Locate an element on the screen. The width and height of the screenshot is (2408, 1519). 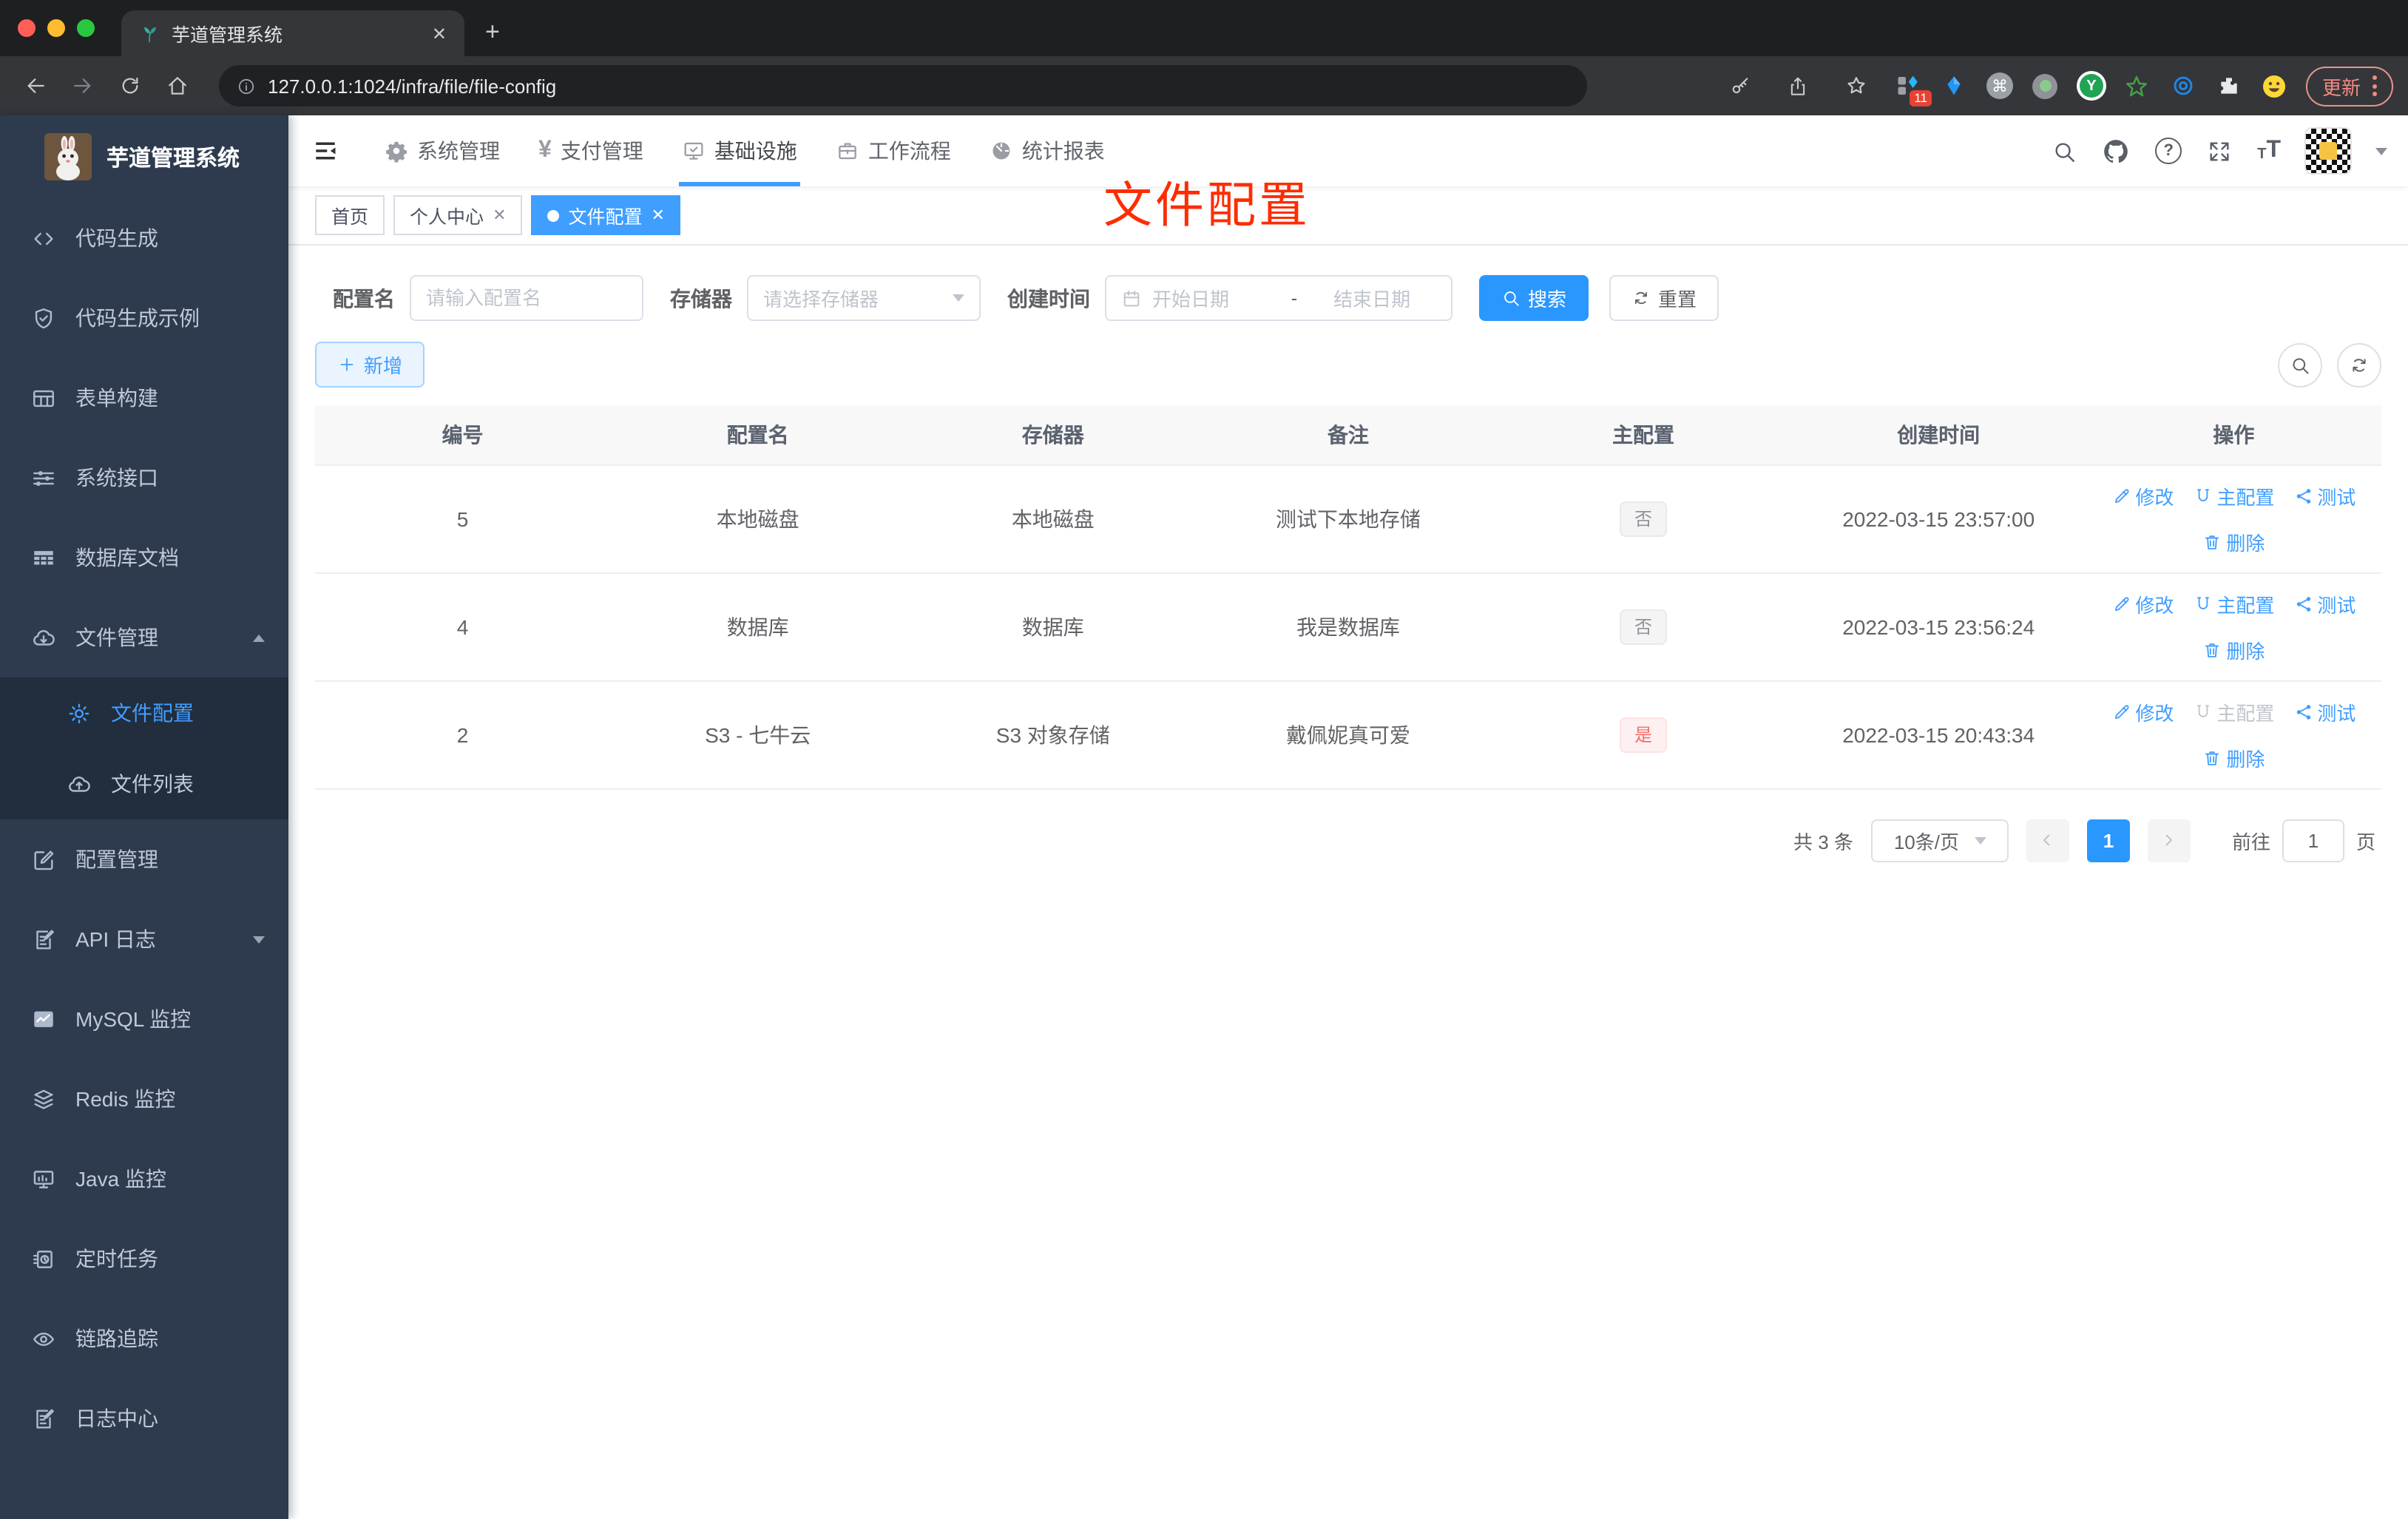
sidebar-item-code-gen: 代码生成 is located at coordinates (144, 238).